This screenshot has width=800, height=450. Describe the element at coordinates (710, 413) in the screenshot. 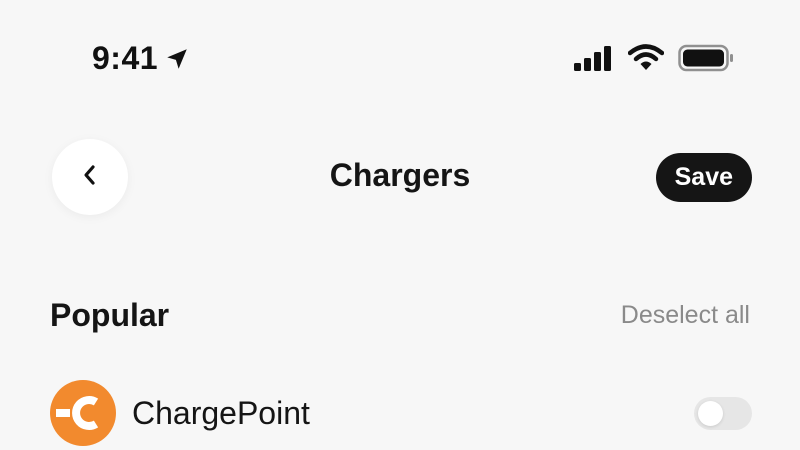

I see `toggle-knob` at that location.